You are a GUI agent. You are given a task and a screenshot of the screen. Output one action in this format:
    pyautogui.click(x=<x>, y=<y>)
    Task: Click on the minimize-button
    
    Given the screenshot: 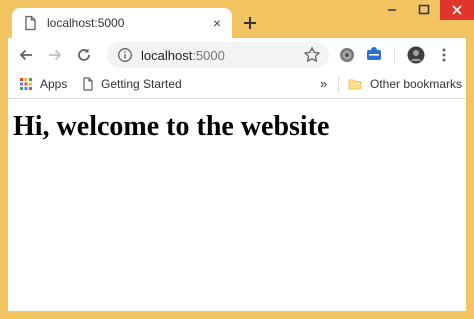 What is the action you would take?
    pyautogui.click(x=392, y=10)
    